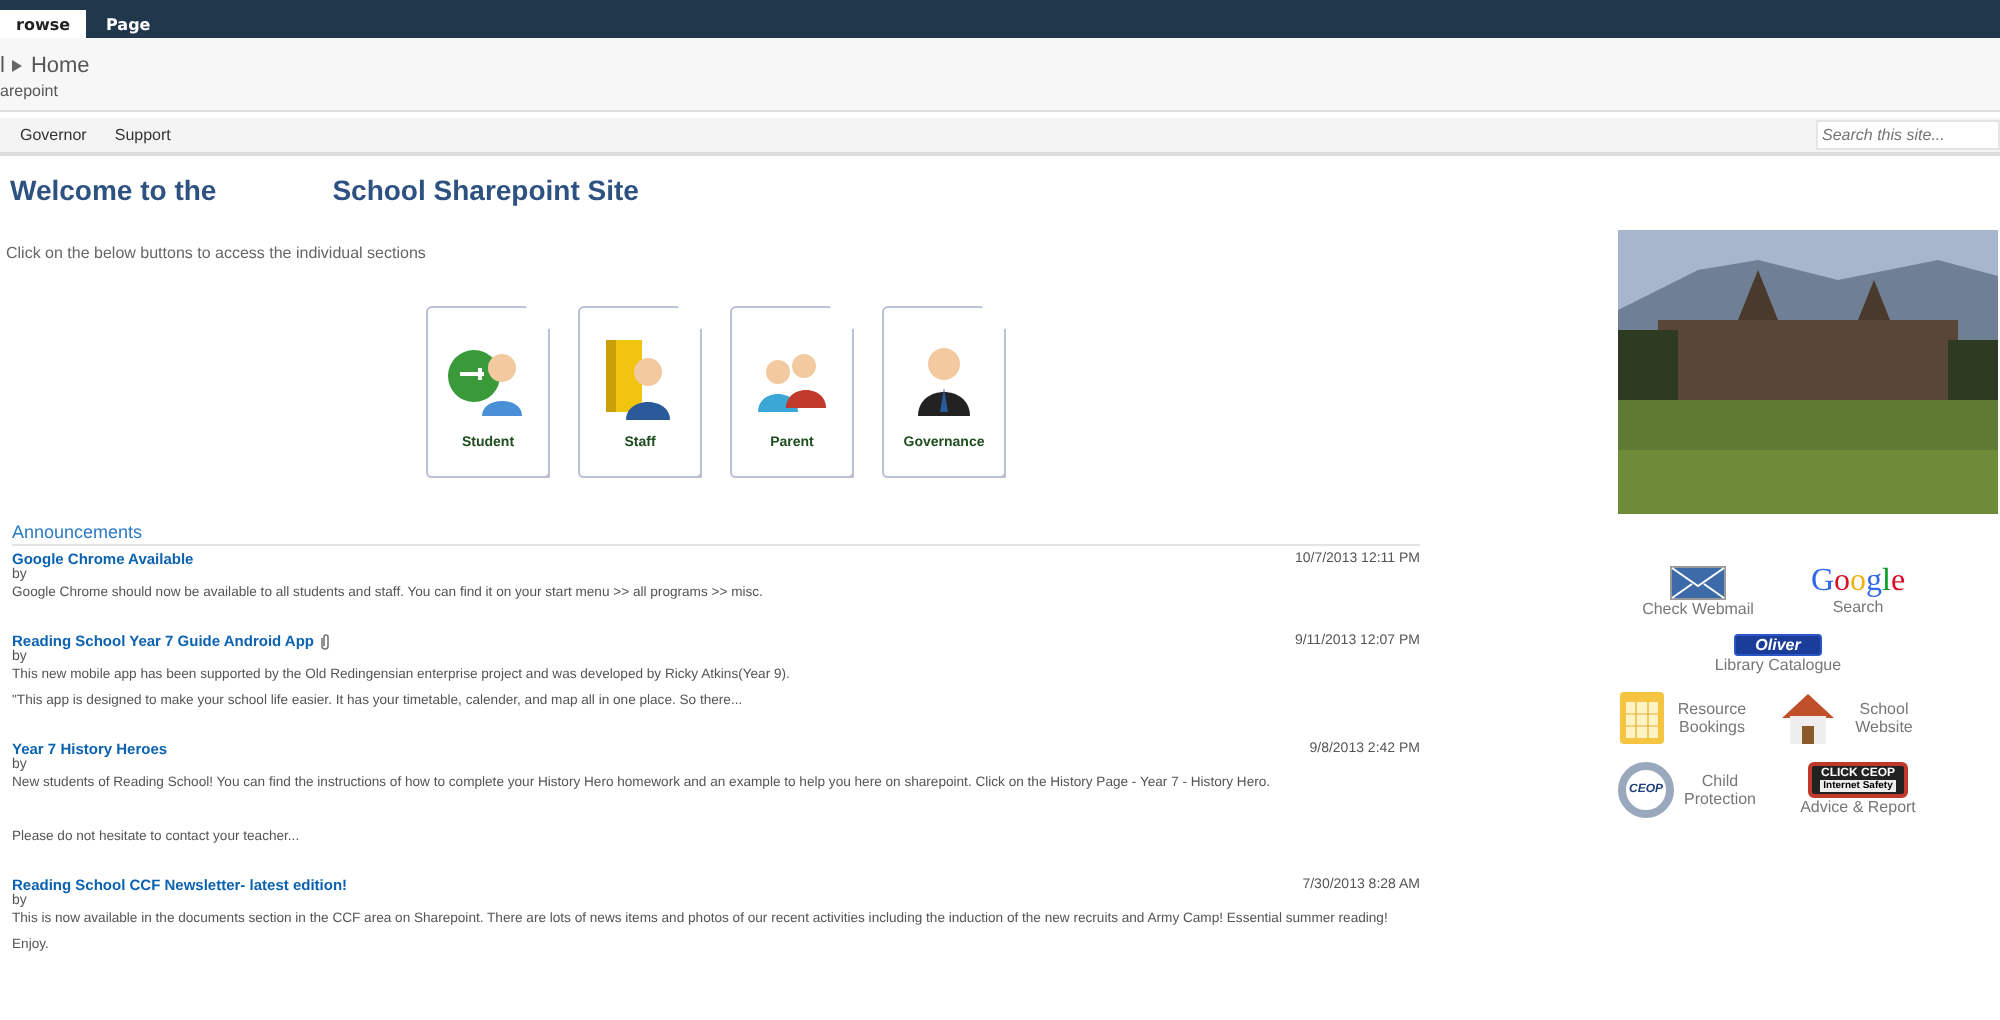 This screenshot has height=1020, width=2000. Describe the element at coordinates (30, 91) in the screenshot. I see `site-subtitle: arepoint` at that location.